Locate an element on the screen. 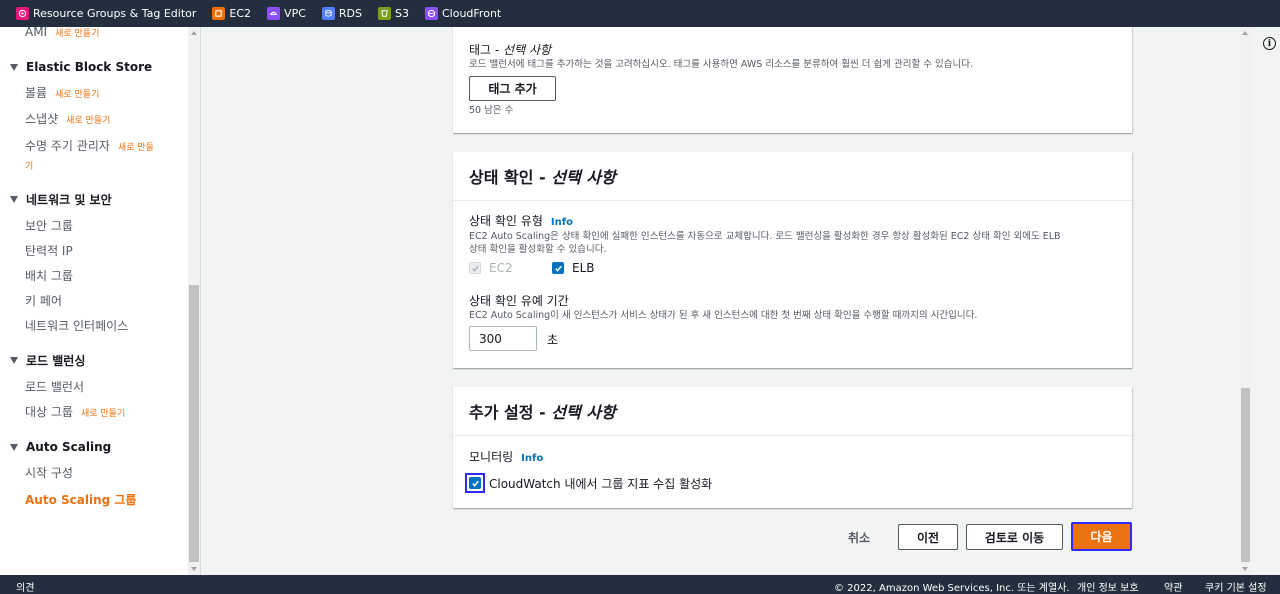 The width and height of the screenshot is (1280, 594). sidebar-item-elastic-ips: 탄력적 IP is located at coordinates (49, 250).